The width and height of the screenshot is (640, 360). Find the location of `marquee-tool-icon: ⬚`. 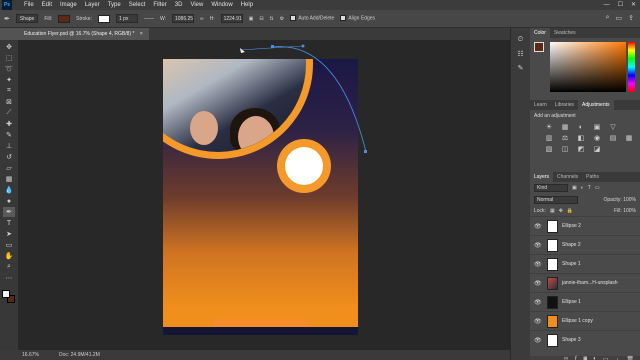

marquee-tool-icon: ⬚ is located at coordinates (9, 58).